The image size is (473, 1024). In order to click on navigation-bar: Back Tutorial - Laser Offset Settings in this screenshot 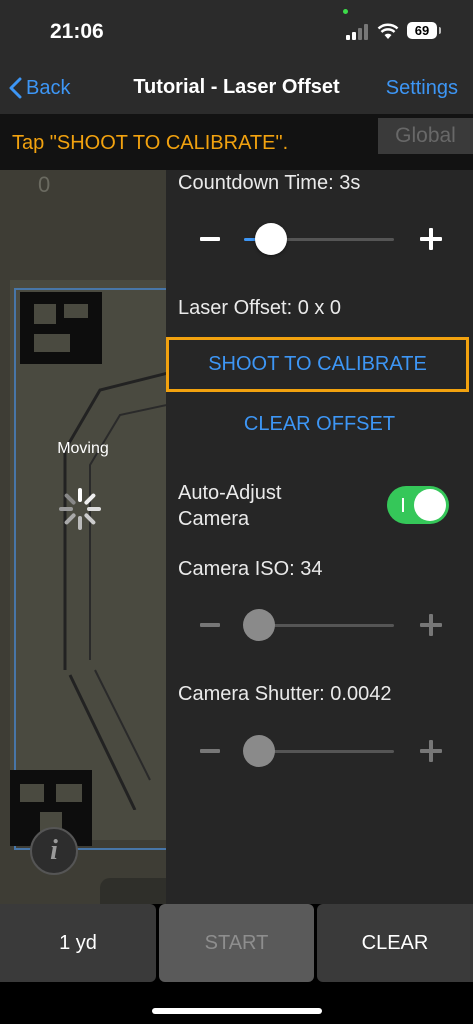, I will do `click(236, 88)`.